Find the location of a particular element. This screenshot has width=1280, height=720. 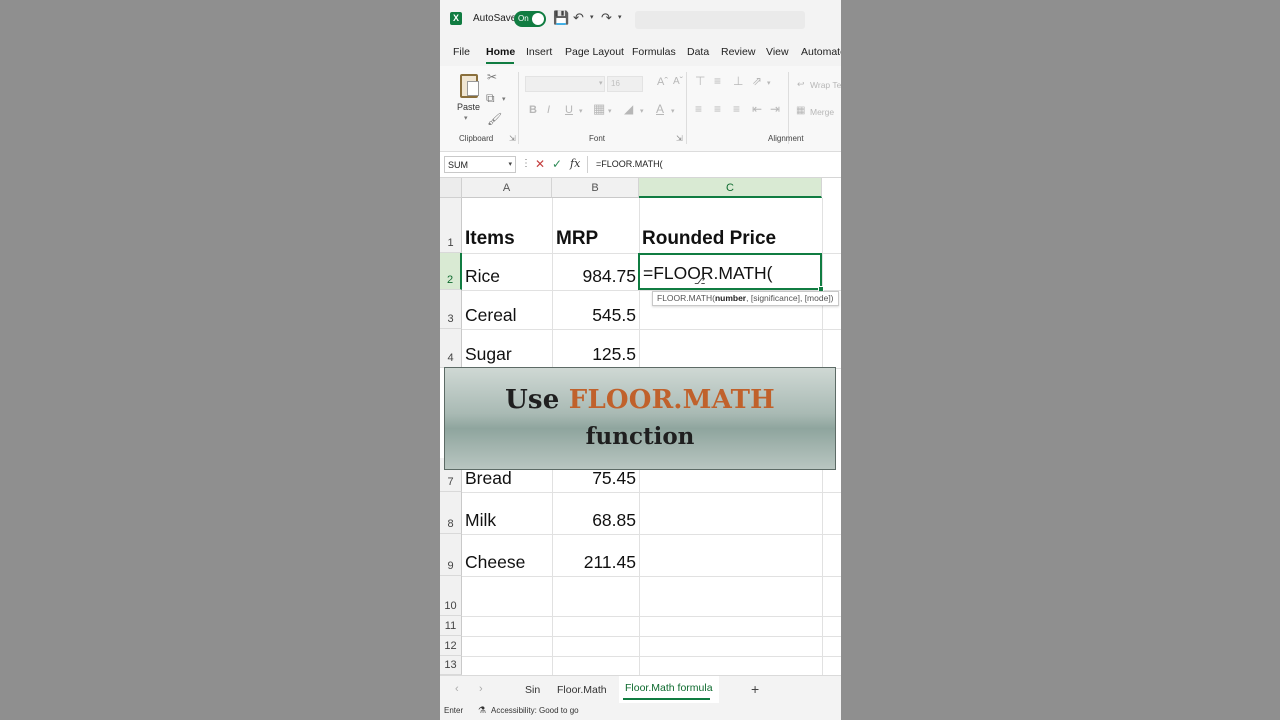

tab-file: File is located at coordinates (461, 52).